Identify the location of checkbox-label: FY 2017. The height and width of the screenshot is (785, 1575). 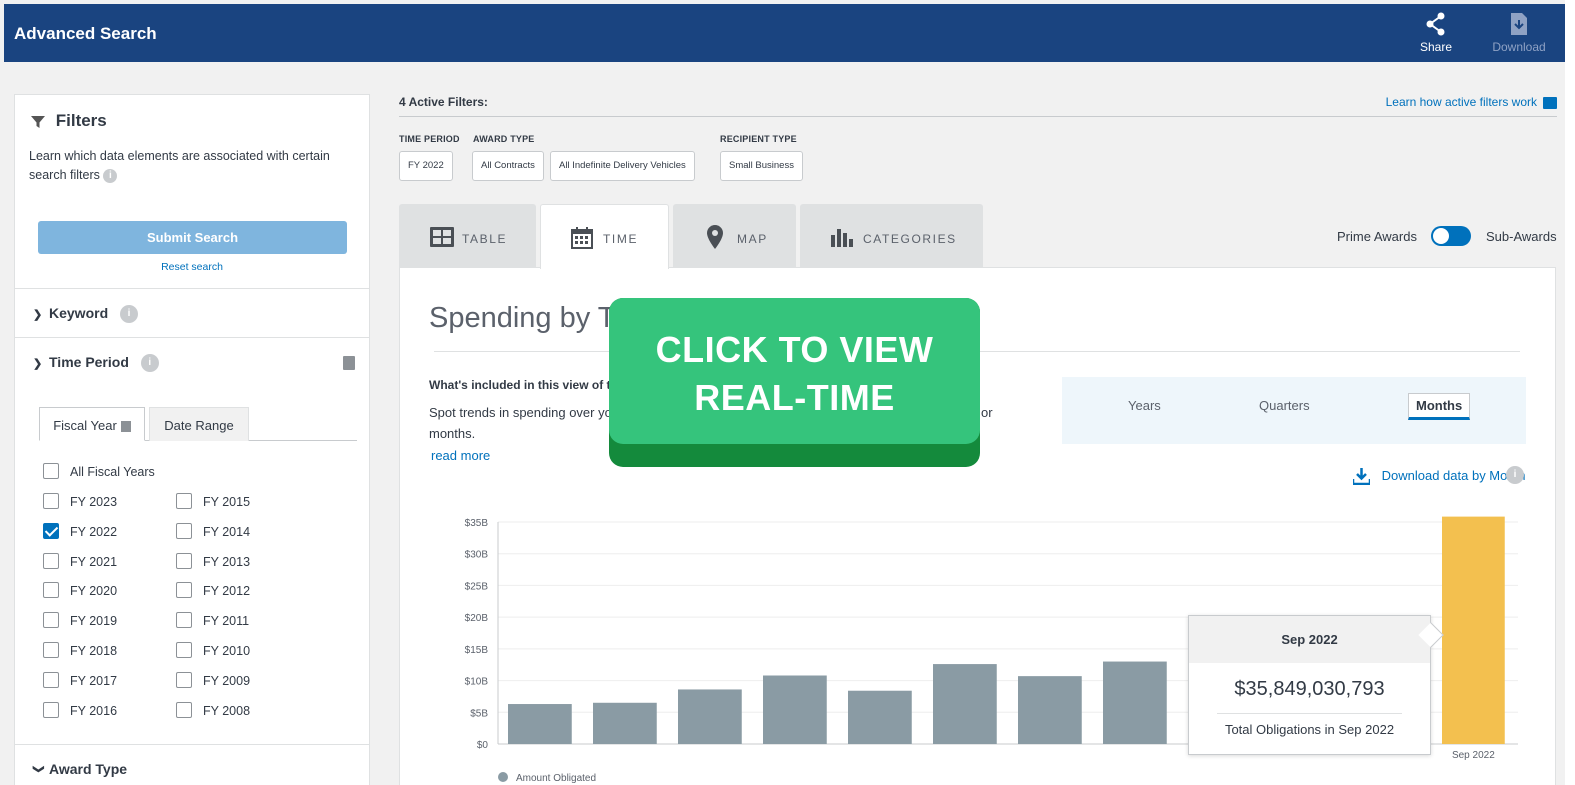
(94, 680).